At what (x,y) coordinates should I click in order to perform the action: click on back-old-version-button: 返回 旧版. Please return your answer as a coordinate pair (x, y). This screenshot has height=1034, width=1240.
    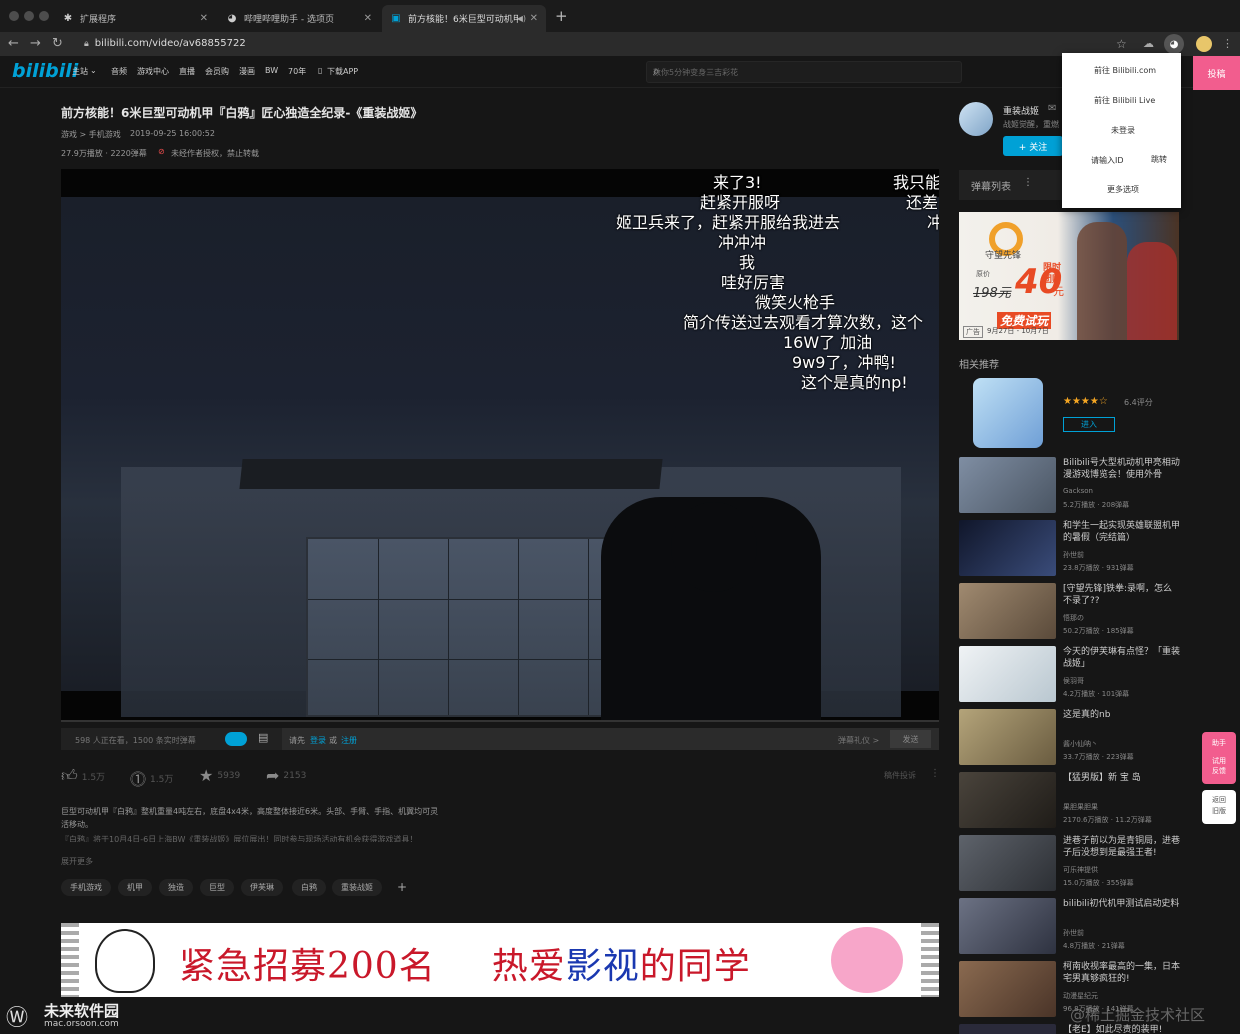
    Looking at the image, I should click on (1219, 807).